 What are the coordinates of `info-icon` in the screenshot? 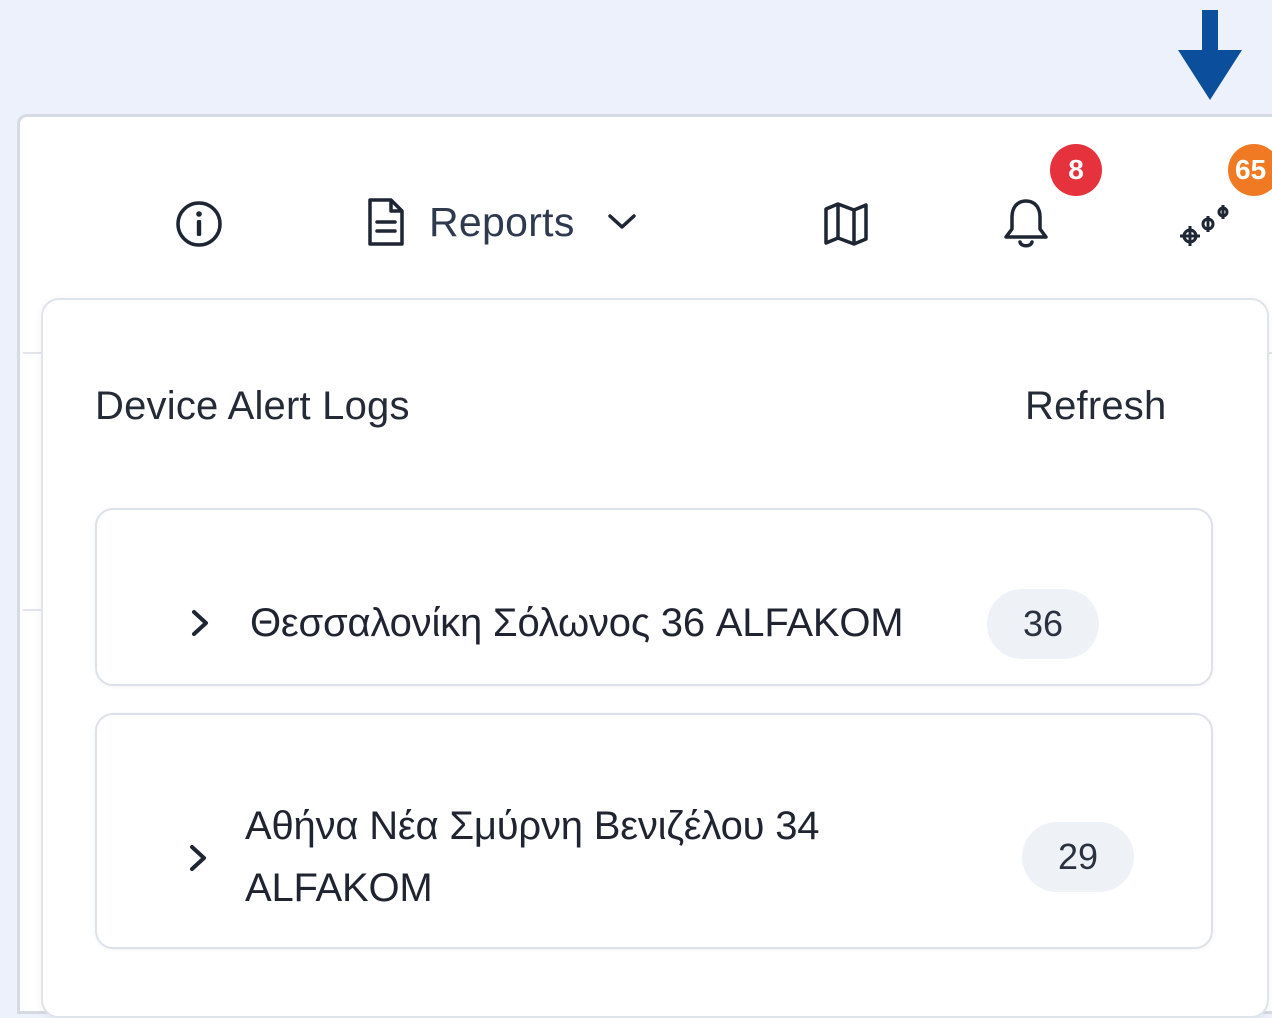 It's located at (199, 224).